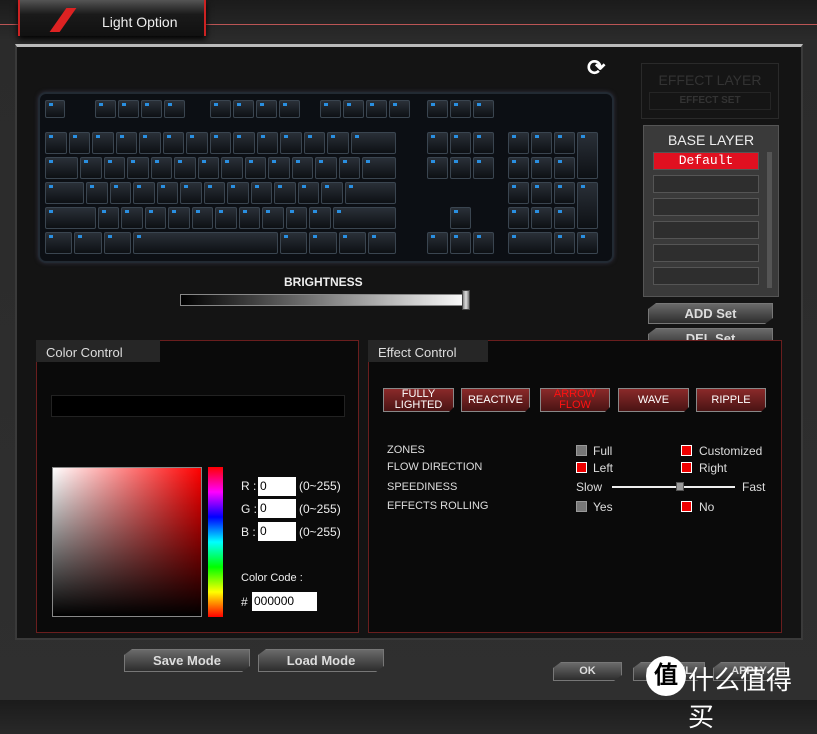 This screenshot has height=734, width=817. I want to click on ok-button: OK, so click(587, 671).